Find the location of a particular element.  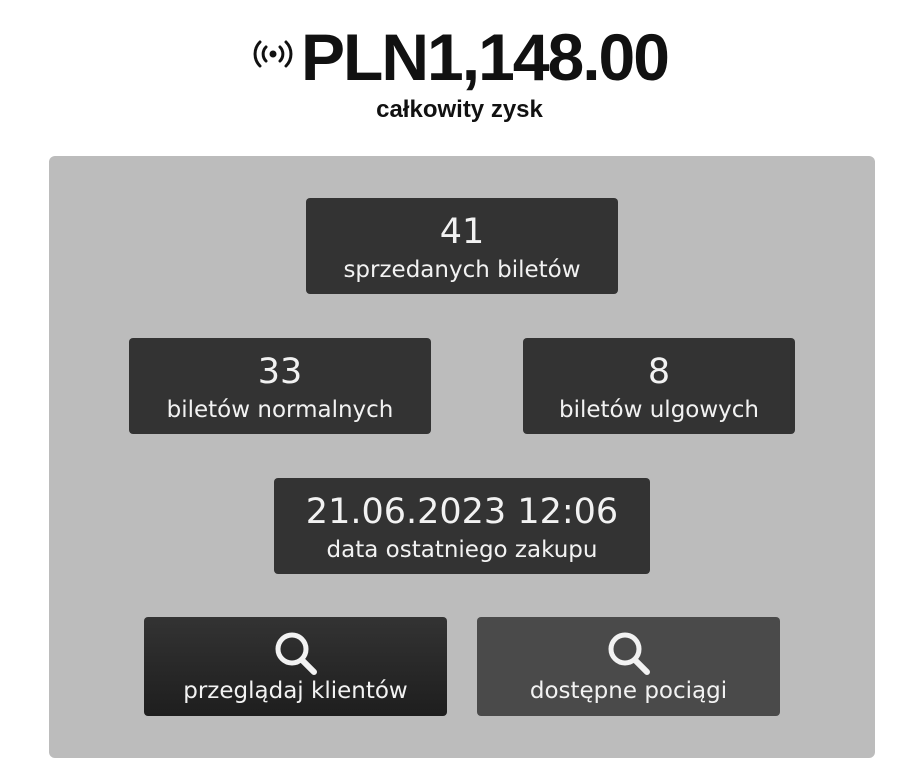

total-row: PLN1,148.00 is located at coordinates (459, 57).